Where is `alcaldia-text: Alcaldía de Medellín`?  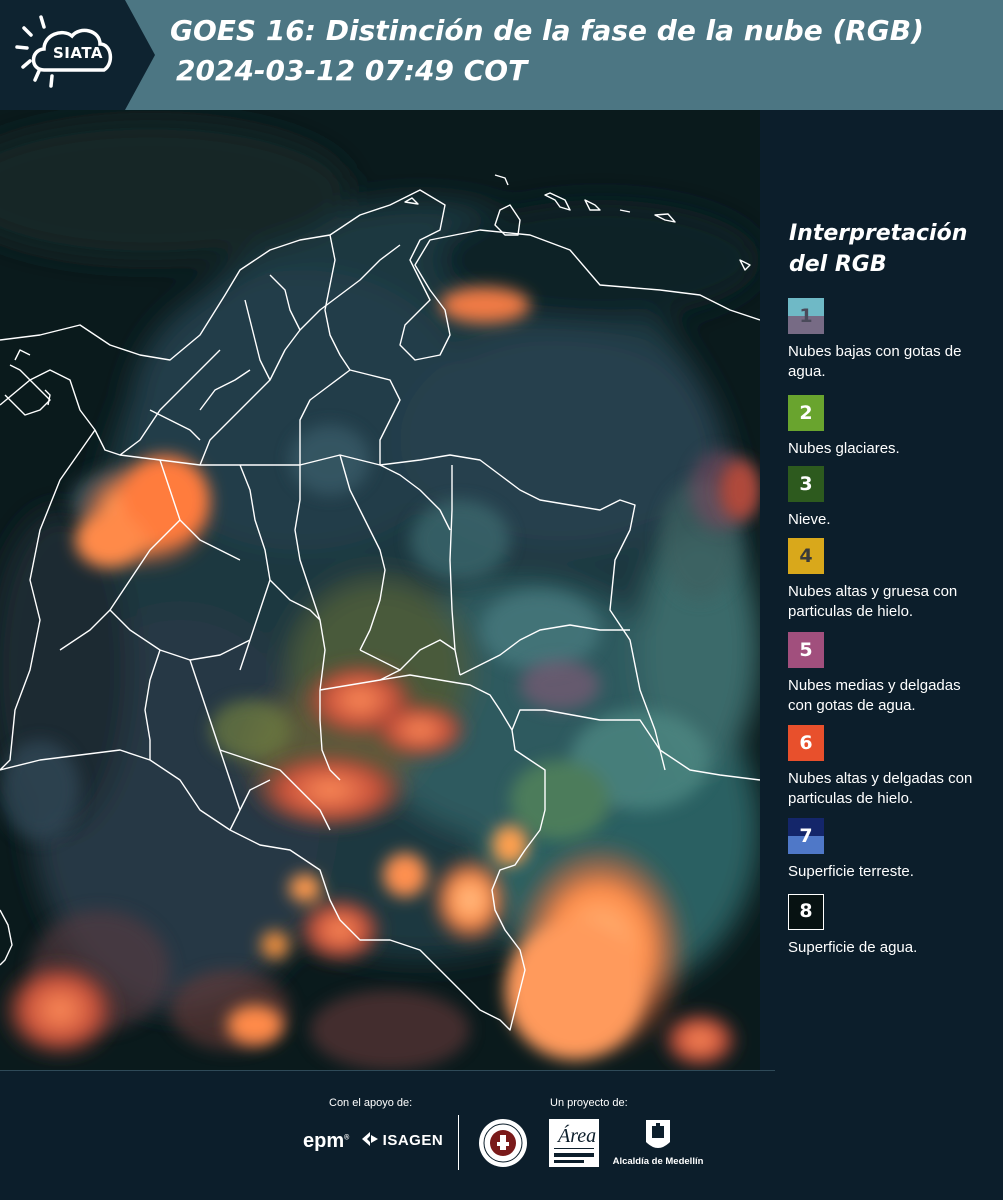 alcaldia-text: Alcaldía de Medellín is located at coordinates (658, 1161).